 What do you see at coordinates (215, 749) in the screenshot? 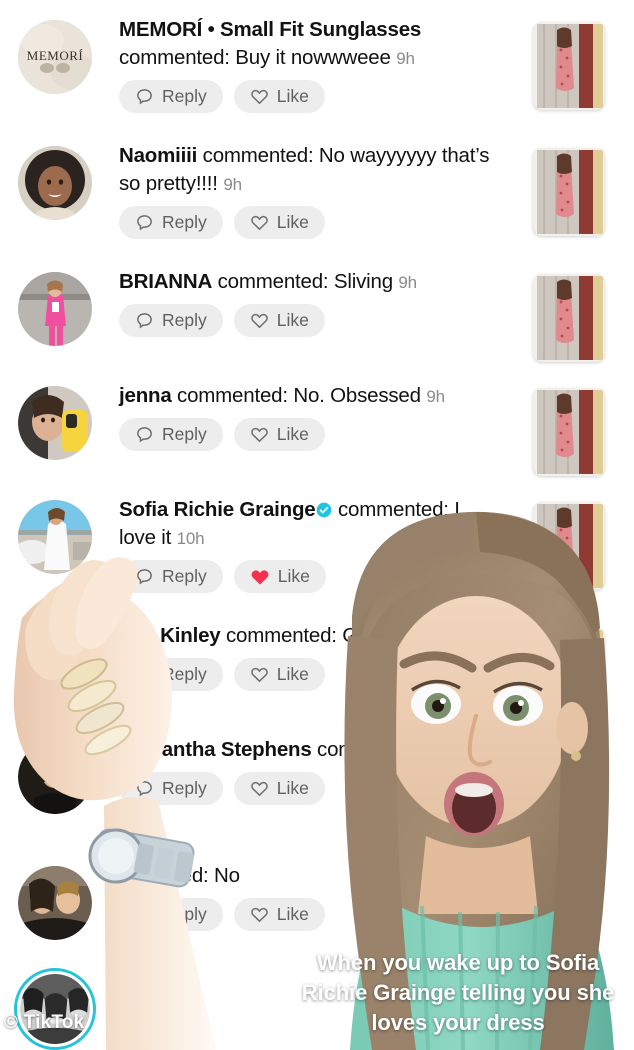
I see `notification-username: Samantha Stephens` at bounding box center [215, 749].